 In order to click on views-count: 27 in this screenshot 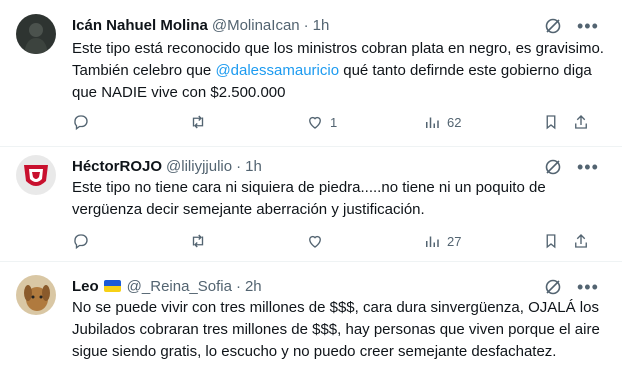, I will do `click(454, 241)`.